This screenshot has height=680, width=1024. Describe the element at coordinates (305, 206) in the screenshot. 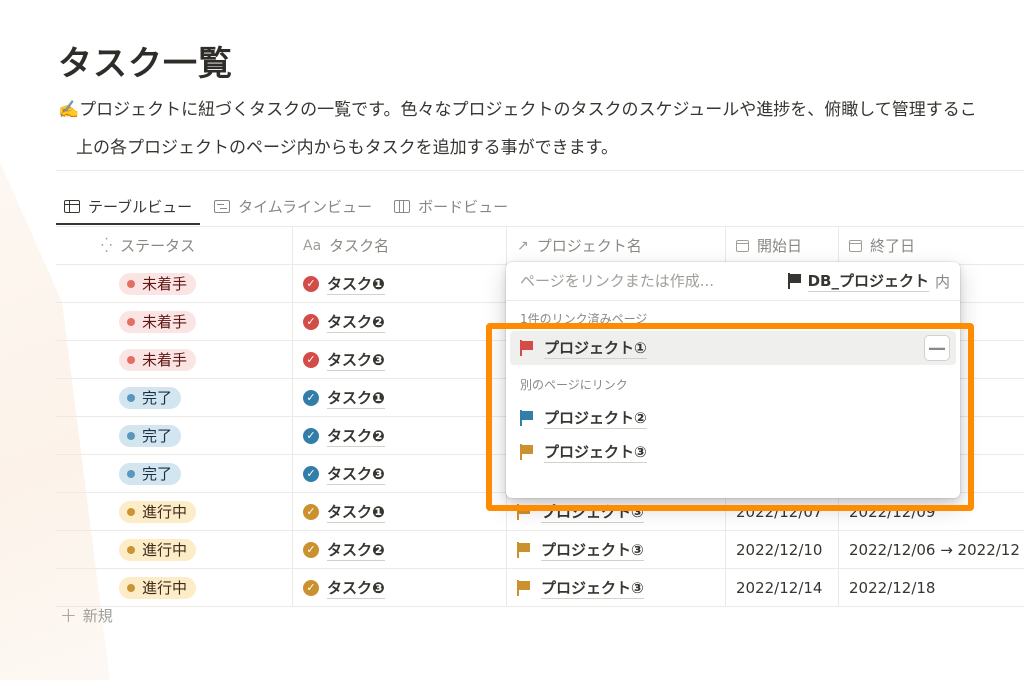

I see `tab-label: タイムラインビュー` at that location.